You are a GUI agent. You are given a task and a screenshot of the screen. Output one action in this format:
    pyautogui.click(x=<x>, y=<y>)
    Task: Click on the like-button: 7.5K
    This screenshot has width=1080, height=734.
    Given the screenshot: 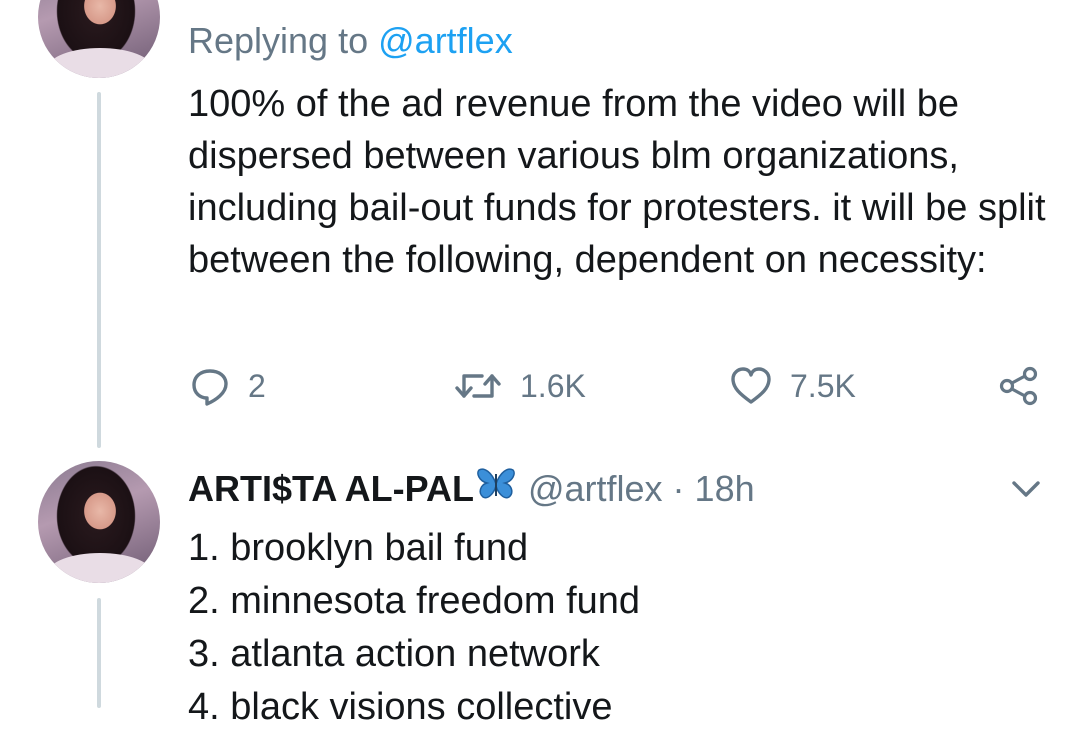 What is the action you would take?
    pyautogui.click(x=793, y=386)
    